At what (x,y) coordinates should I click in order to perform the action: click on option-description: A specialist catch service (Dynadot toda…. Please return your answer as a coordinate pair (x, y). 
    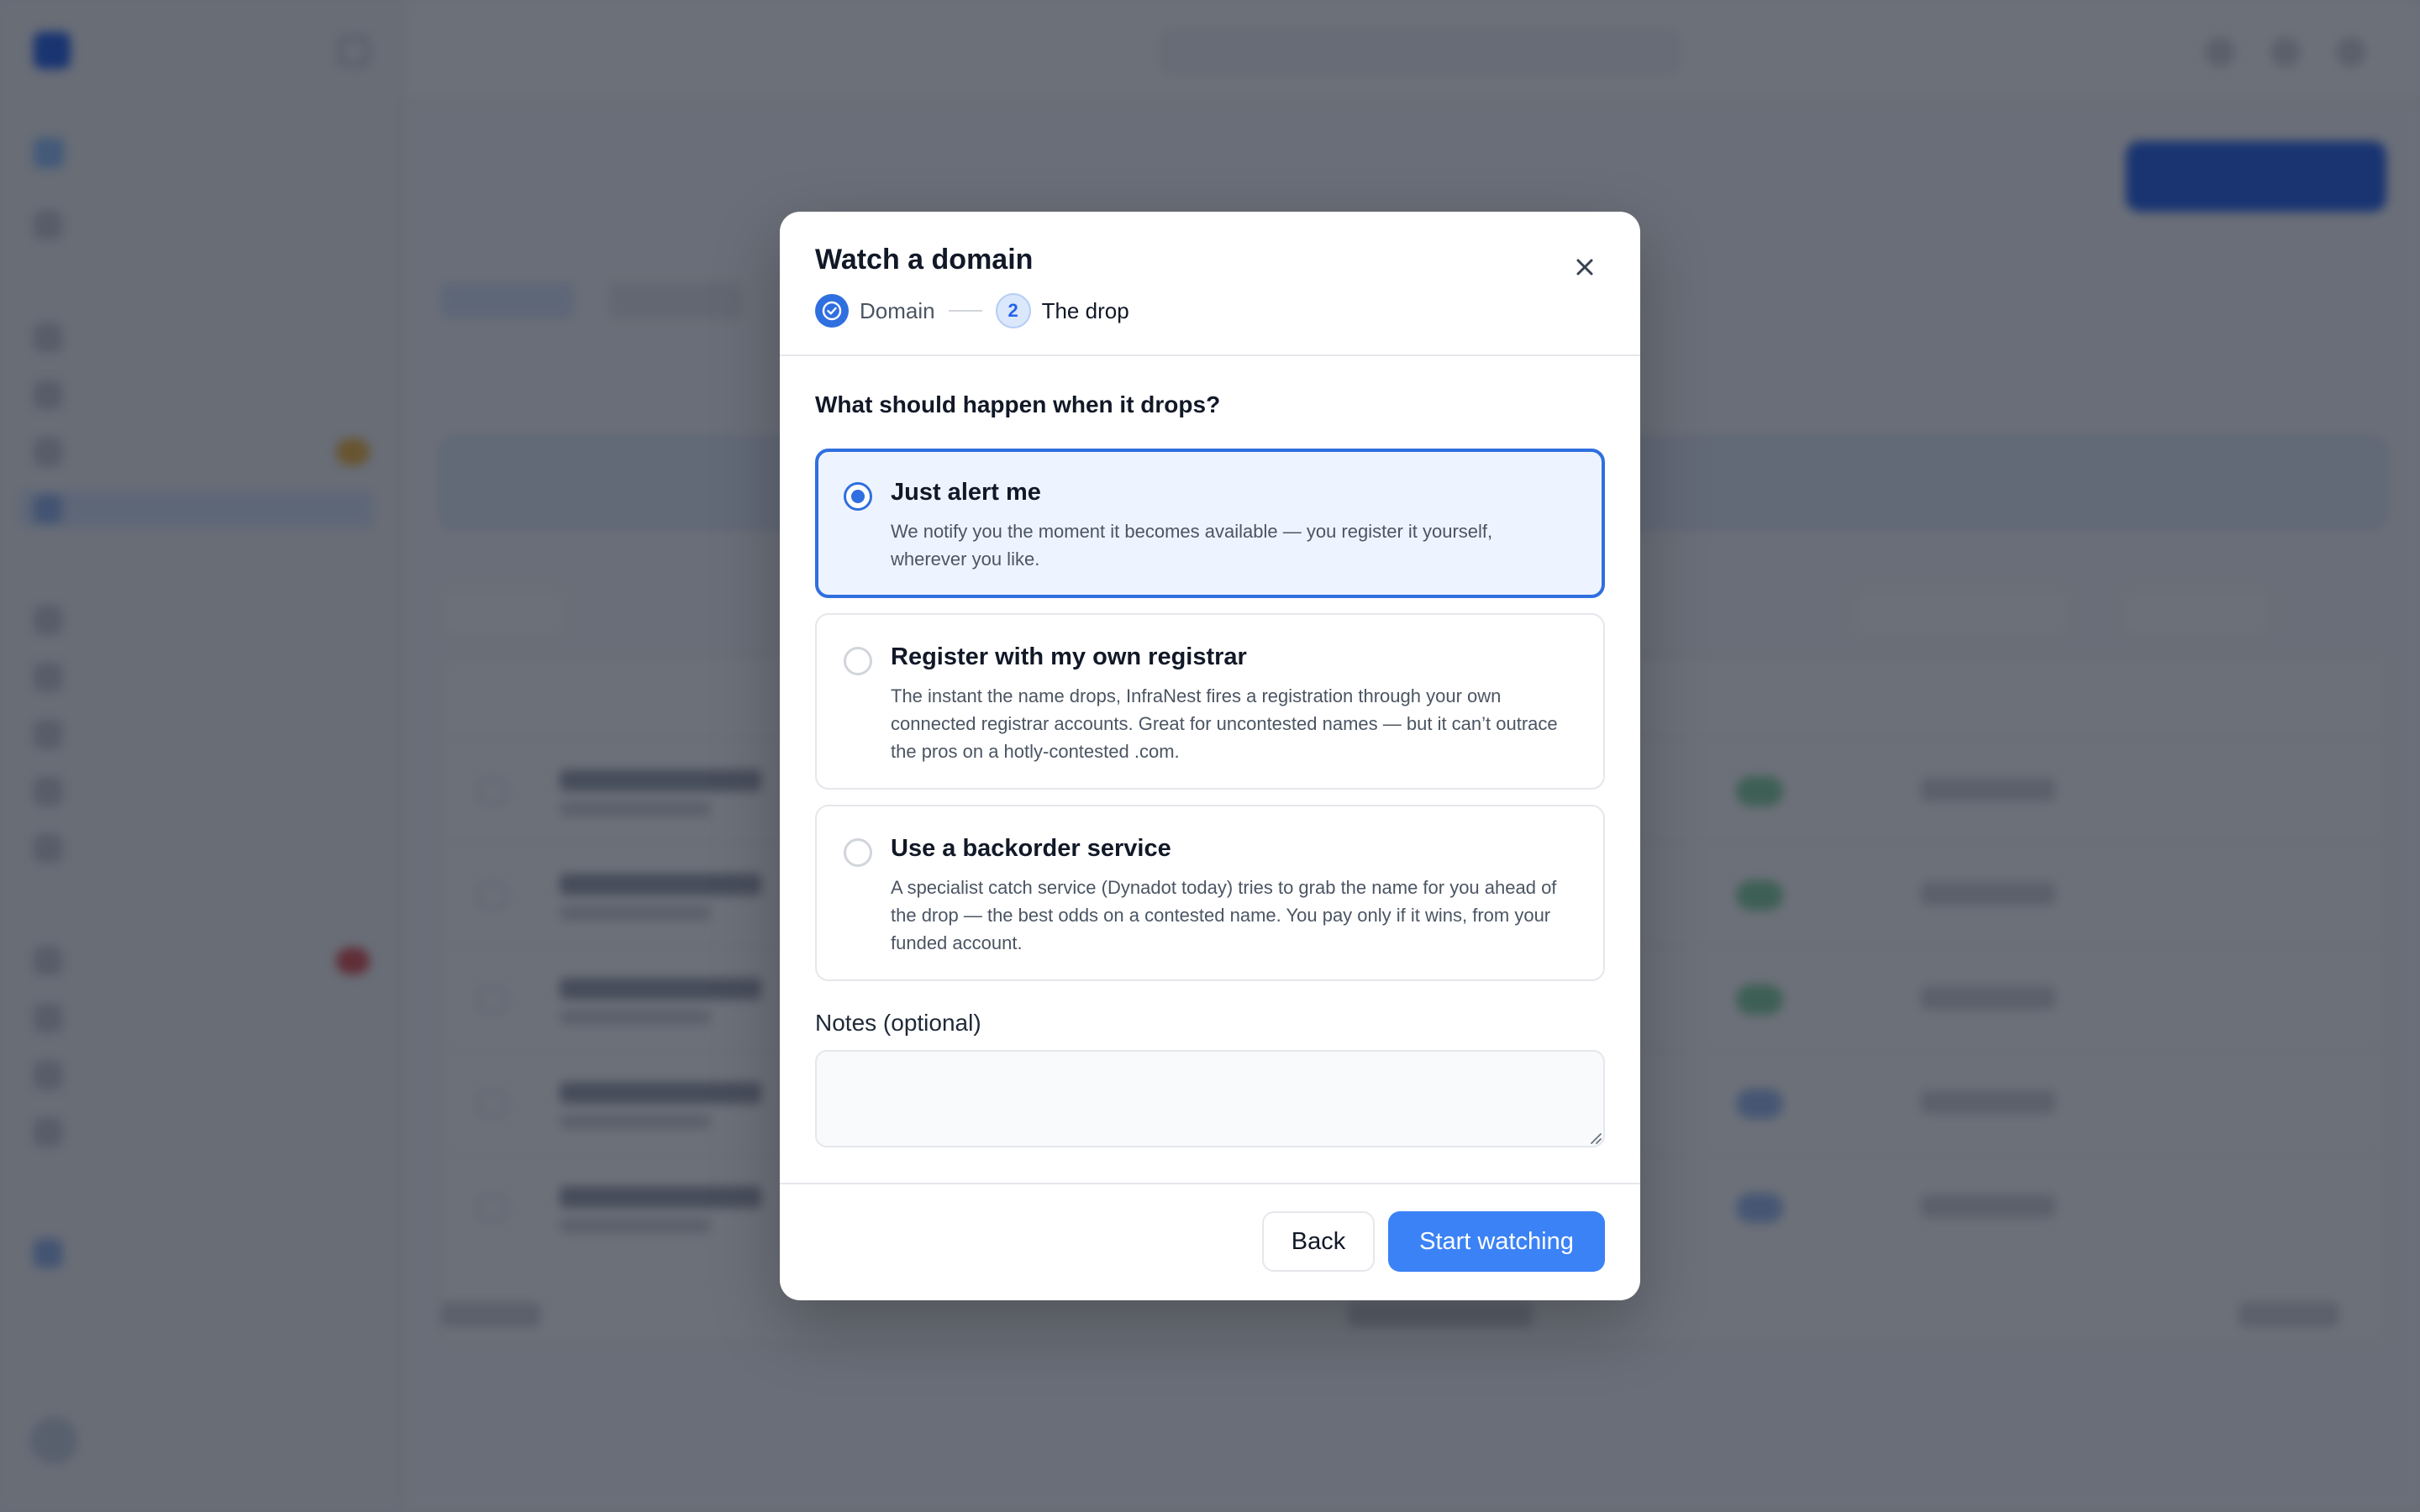
    Looking at the image, I should click on (1224, 915).